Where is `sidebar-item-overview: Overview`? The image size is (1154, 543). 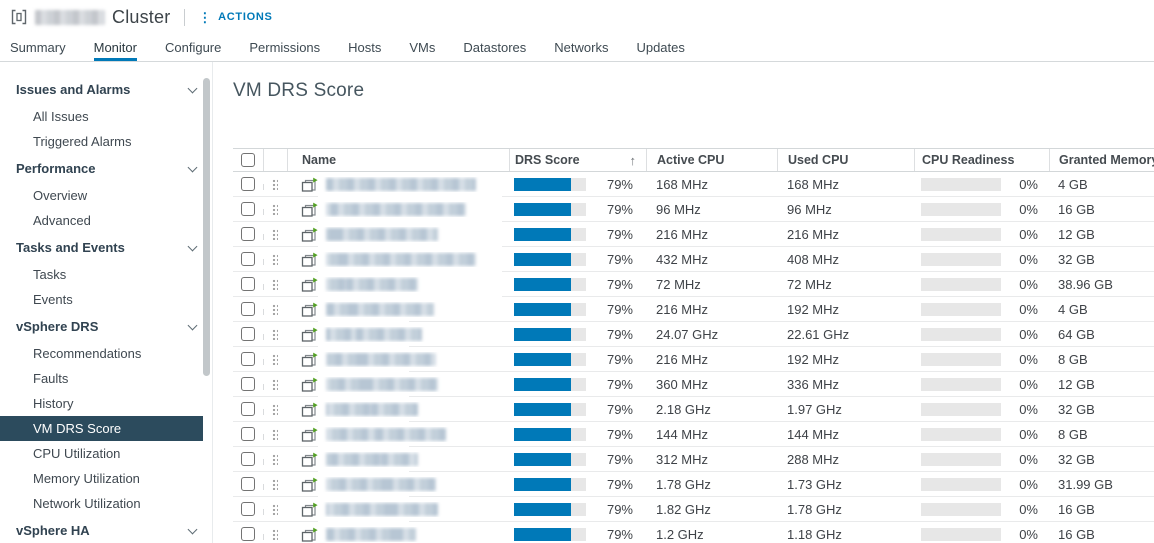
sidebar-item-overview: Overview is located at coordinates (101, 195).